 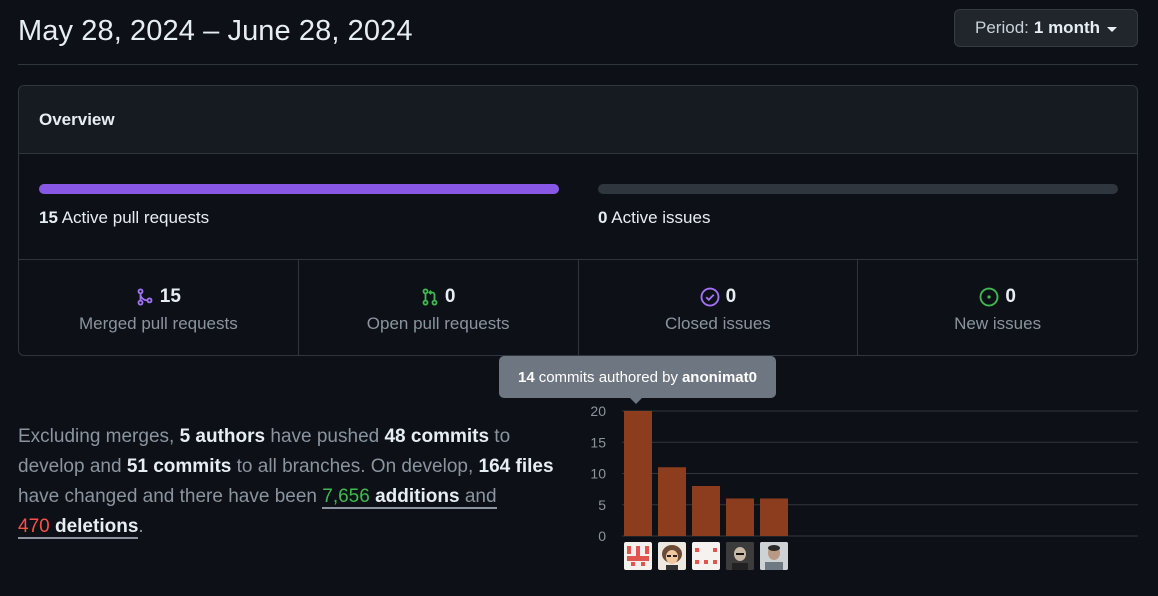 I want to click on overview-title: Overview, so click(x=578, y=120).